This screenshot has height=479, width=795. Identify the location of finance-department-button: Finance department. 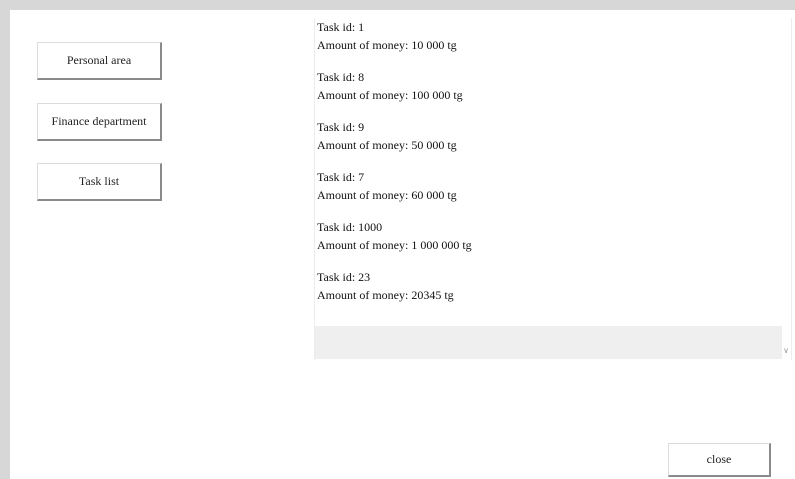
(99, 122).